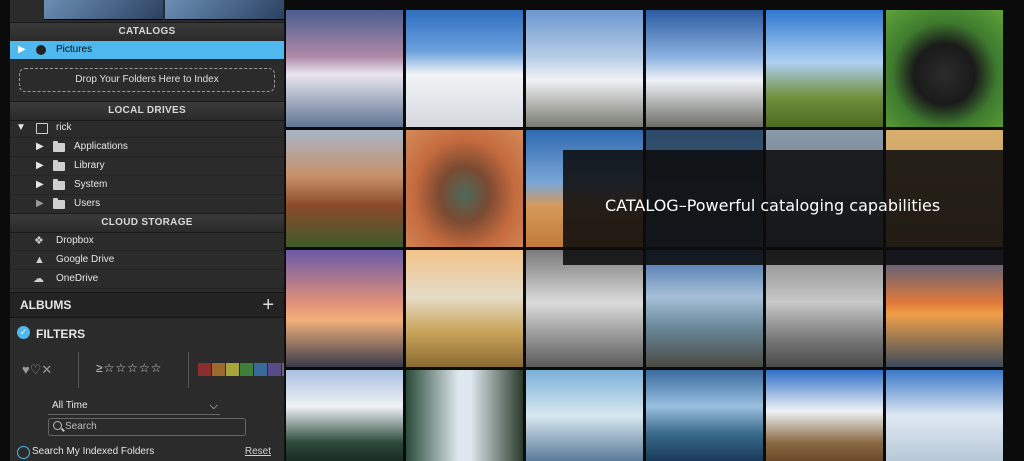 The image size is (1024, 461). Describe the element at coordinates (147, 427) in the screenshot. I see `search-input: Search` at that location.